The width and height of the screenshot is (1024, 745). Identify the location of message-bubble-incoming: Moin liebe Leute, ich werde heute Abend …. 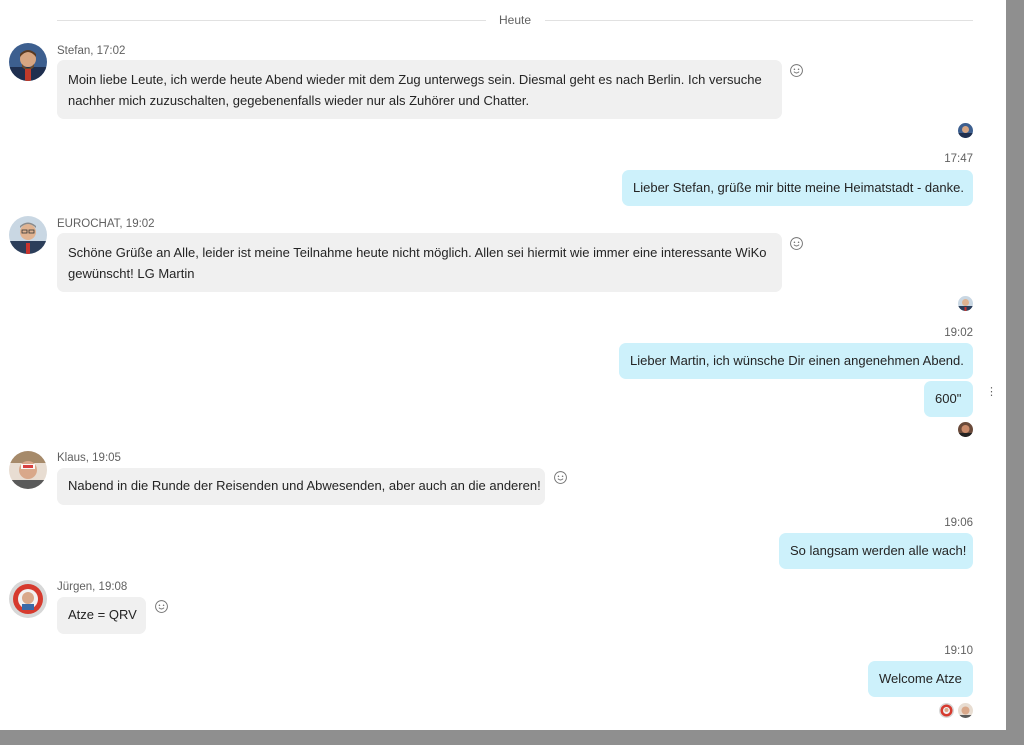
(419, 89).